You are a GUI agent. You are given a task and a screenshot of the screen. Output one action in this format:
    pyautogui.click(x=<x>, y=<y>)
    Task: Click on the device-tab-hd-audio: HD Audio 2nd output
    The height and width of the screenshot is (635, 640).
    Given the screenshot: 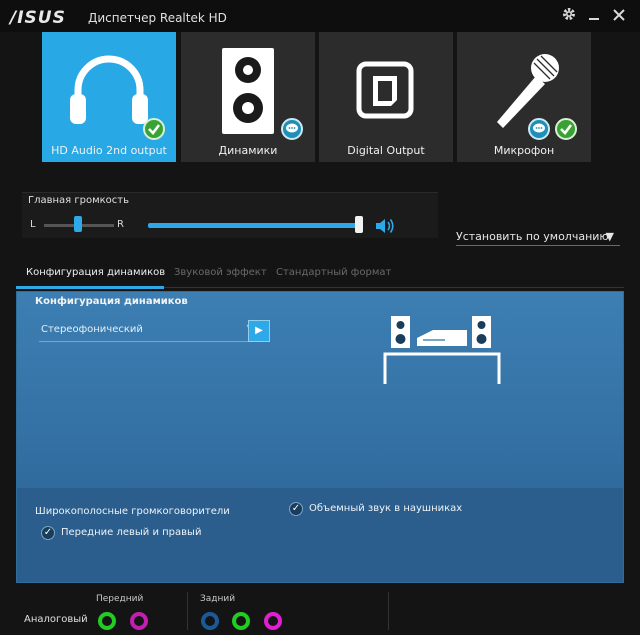 What is the action you would take?
    pyautogui.click(x=109, y=97)
    